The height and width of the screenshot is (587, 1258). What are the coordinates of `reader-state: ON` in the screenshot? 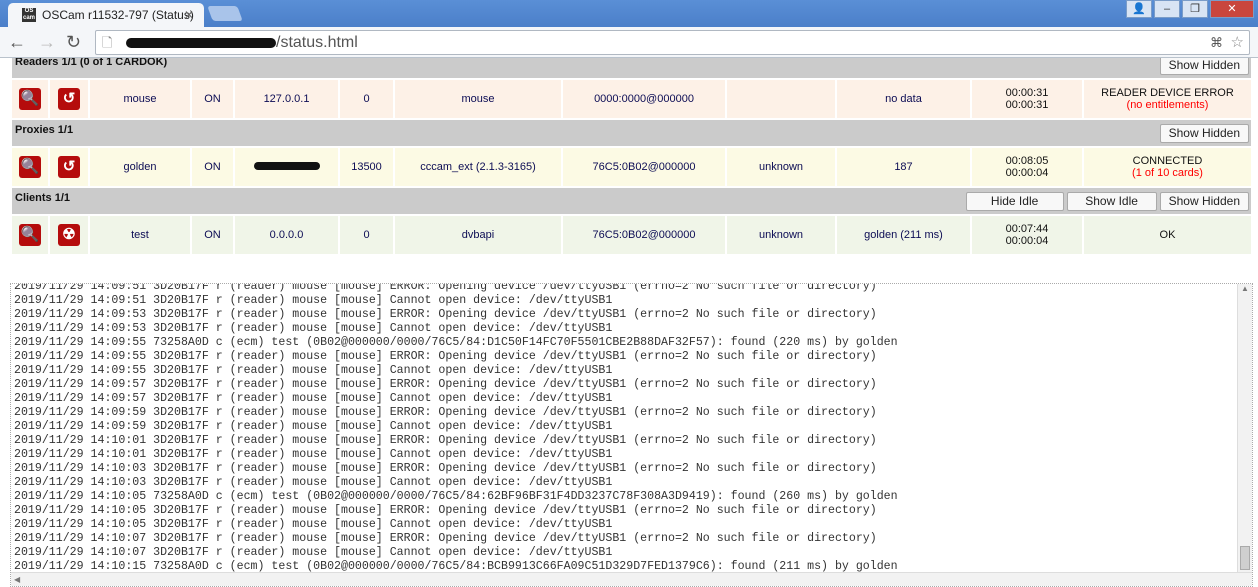 It's located at (212, 99).